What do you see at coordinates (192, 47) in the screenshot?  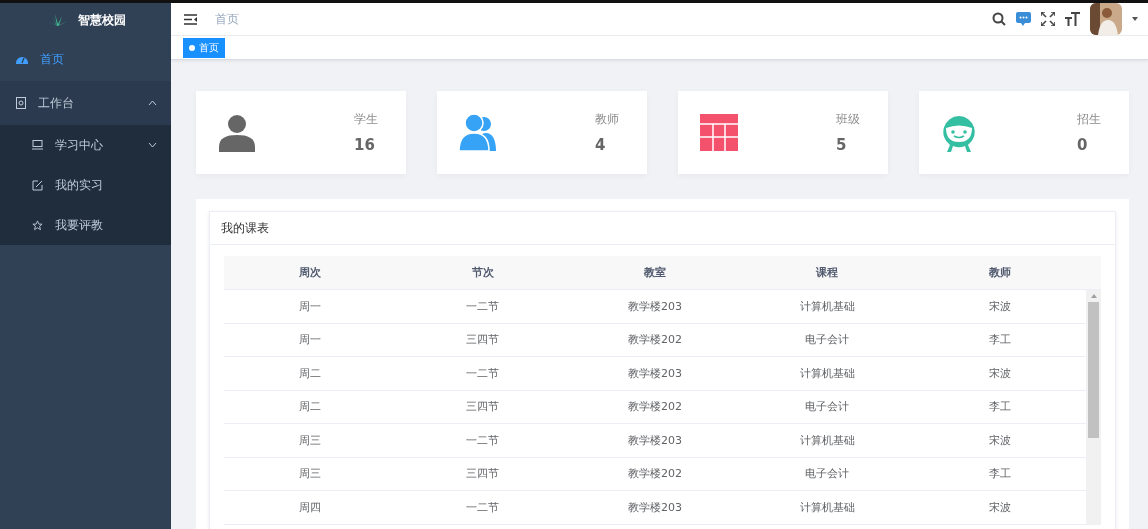 I see `dot-icon` at bounding box center [192, 47].